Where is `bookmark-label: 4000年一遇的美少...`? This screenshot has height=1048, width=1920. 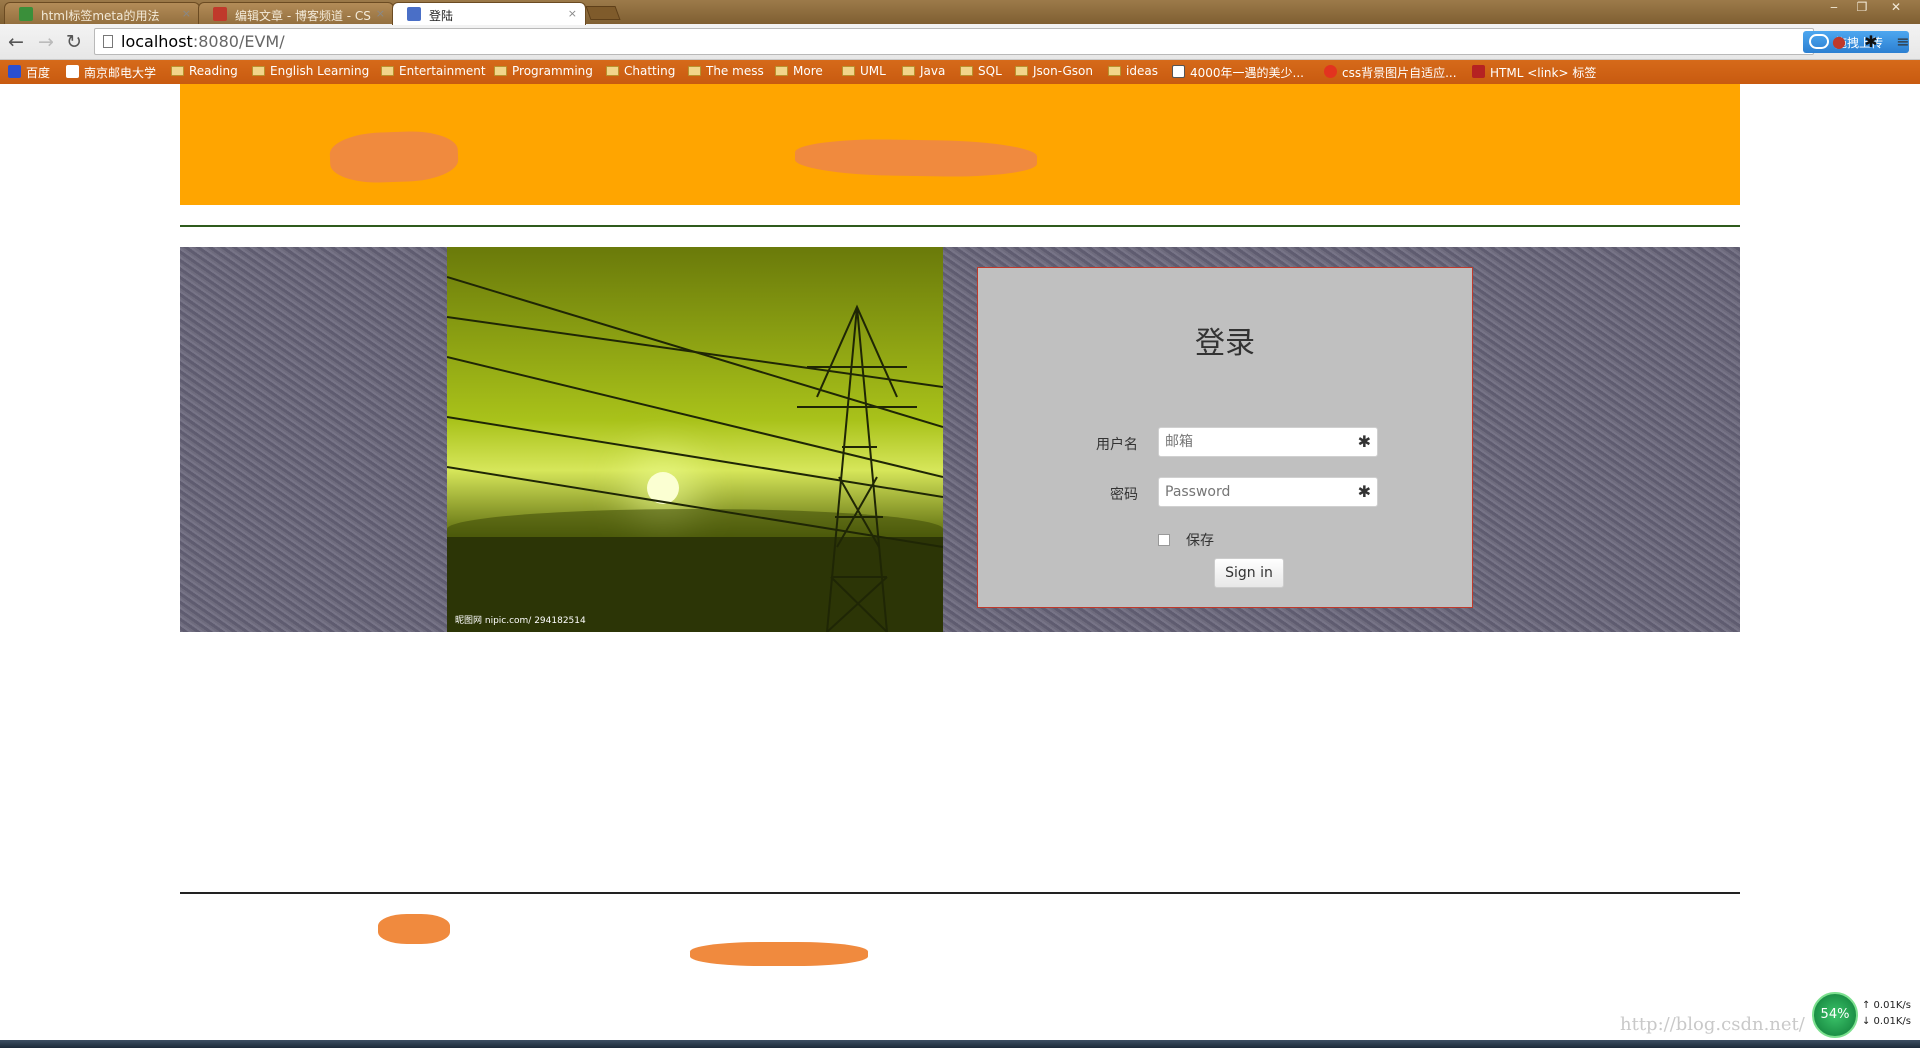 bookmark-label: 4000年一遇的美少... is located at coordinates (1247, 73).